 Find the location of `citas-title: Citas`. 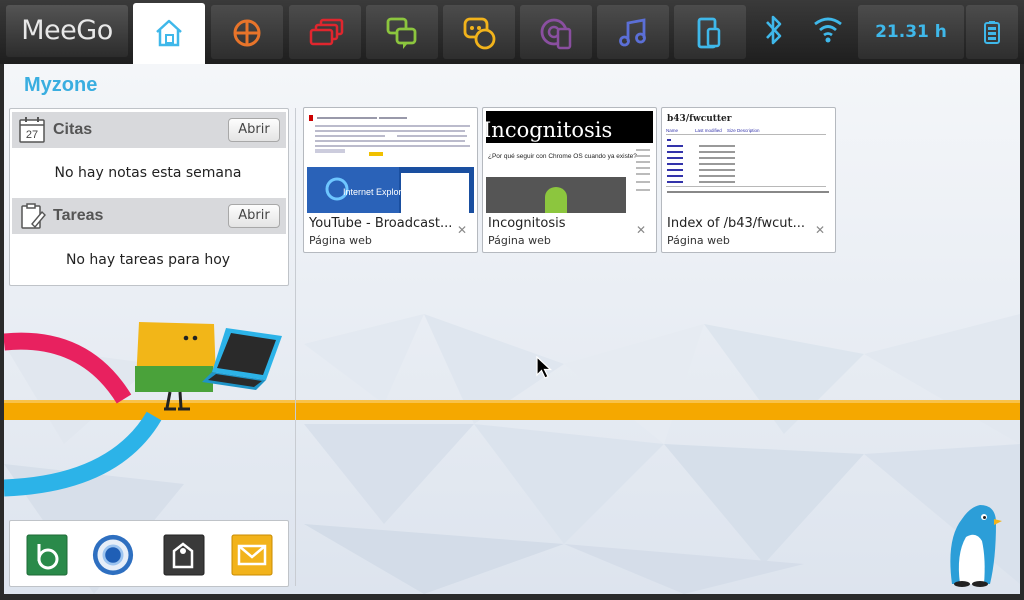

citas-title: Citas is located at coordinates (73, 129).